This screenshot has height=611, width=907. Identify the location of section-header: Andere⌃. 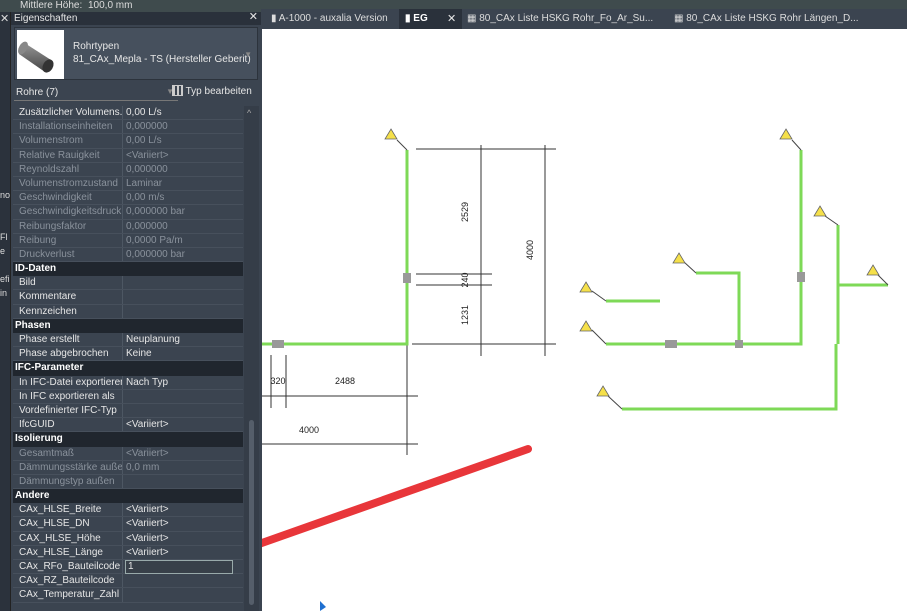
(132, 496).